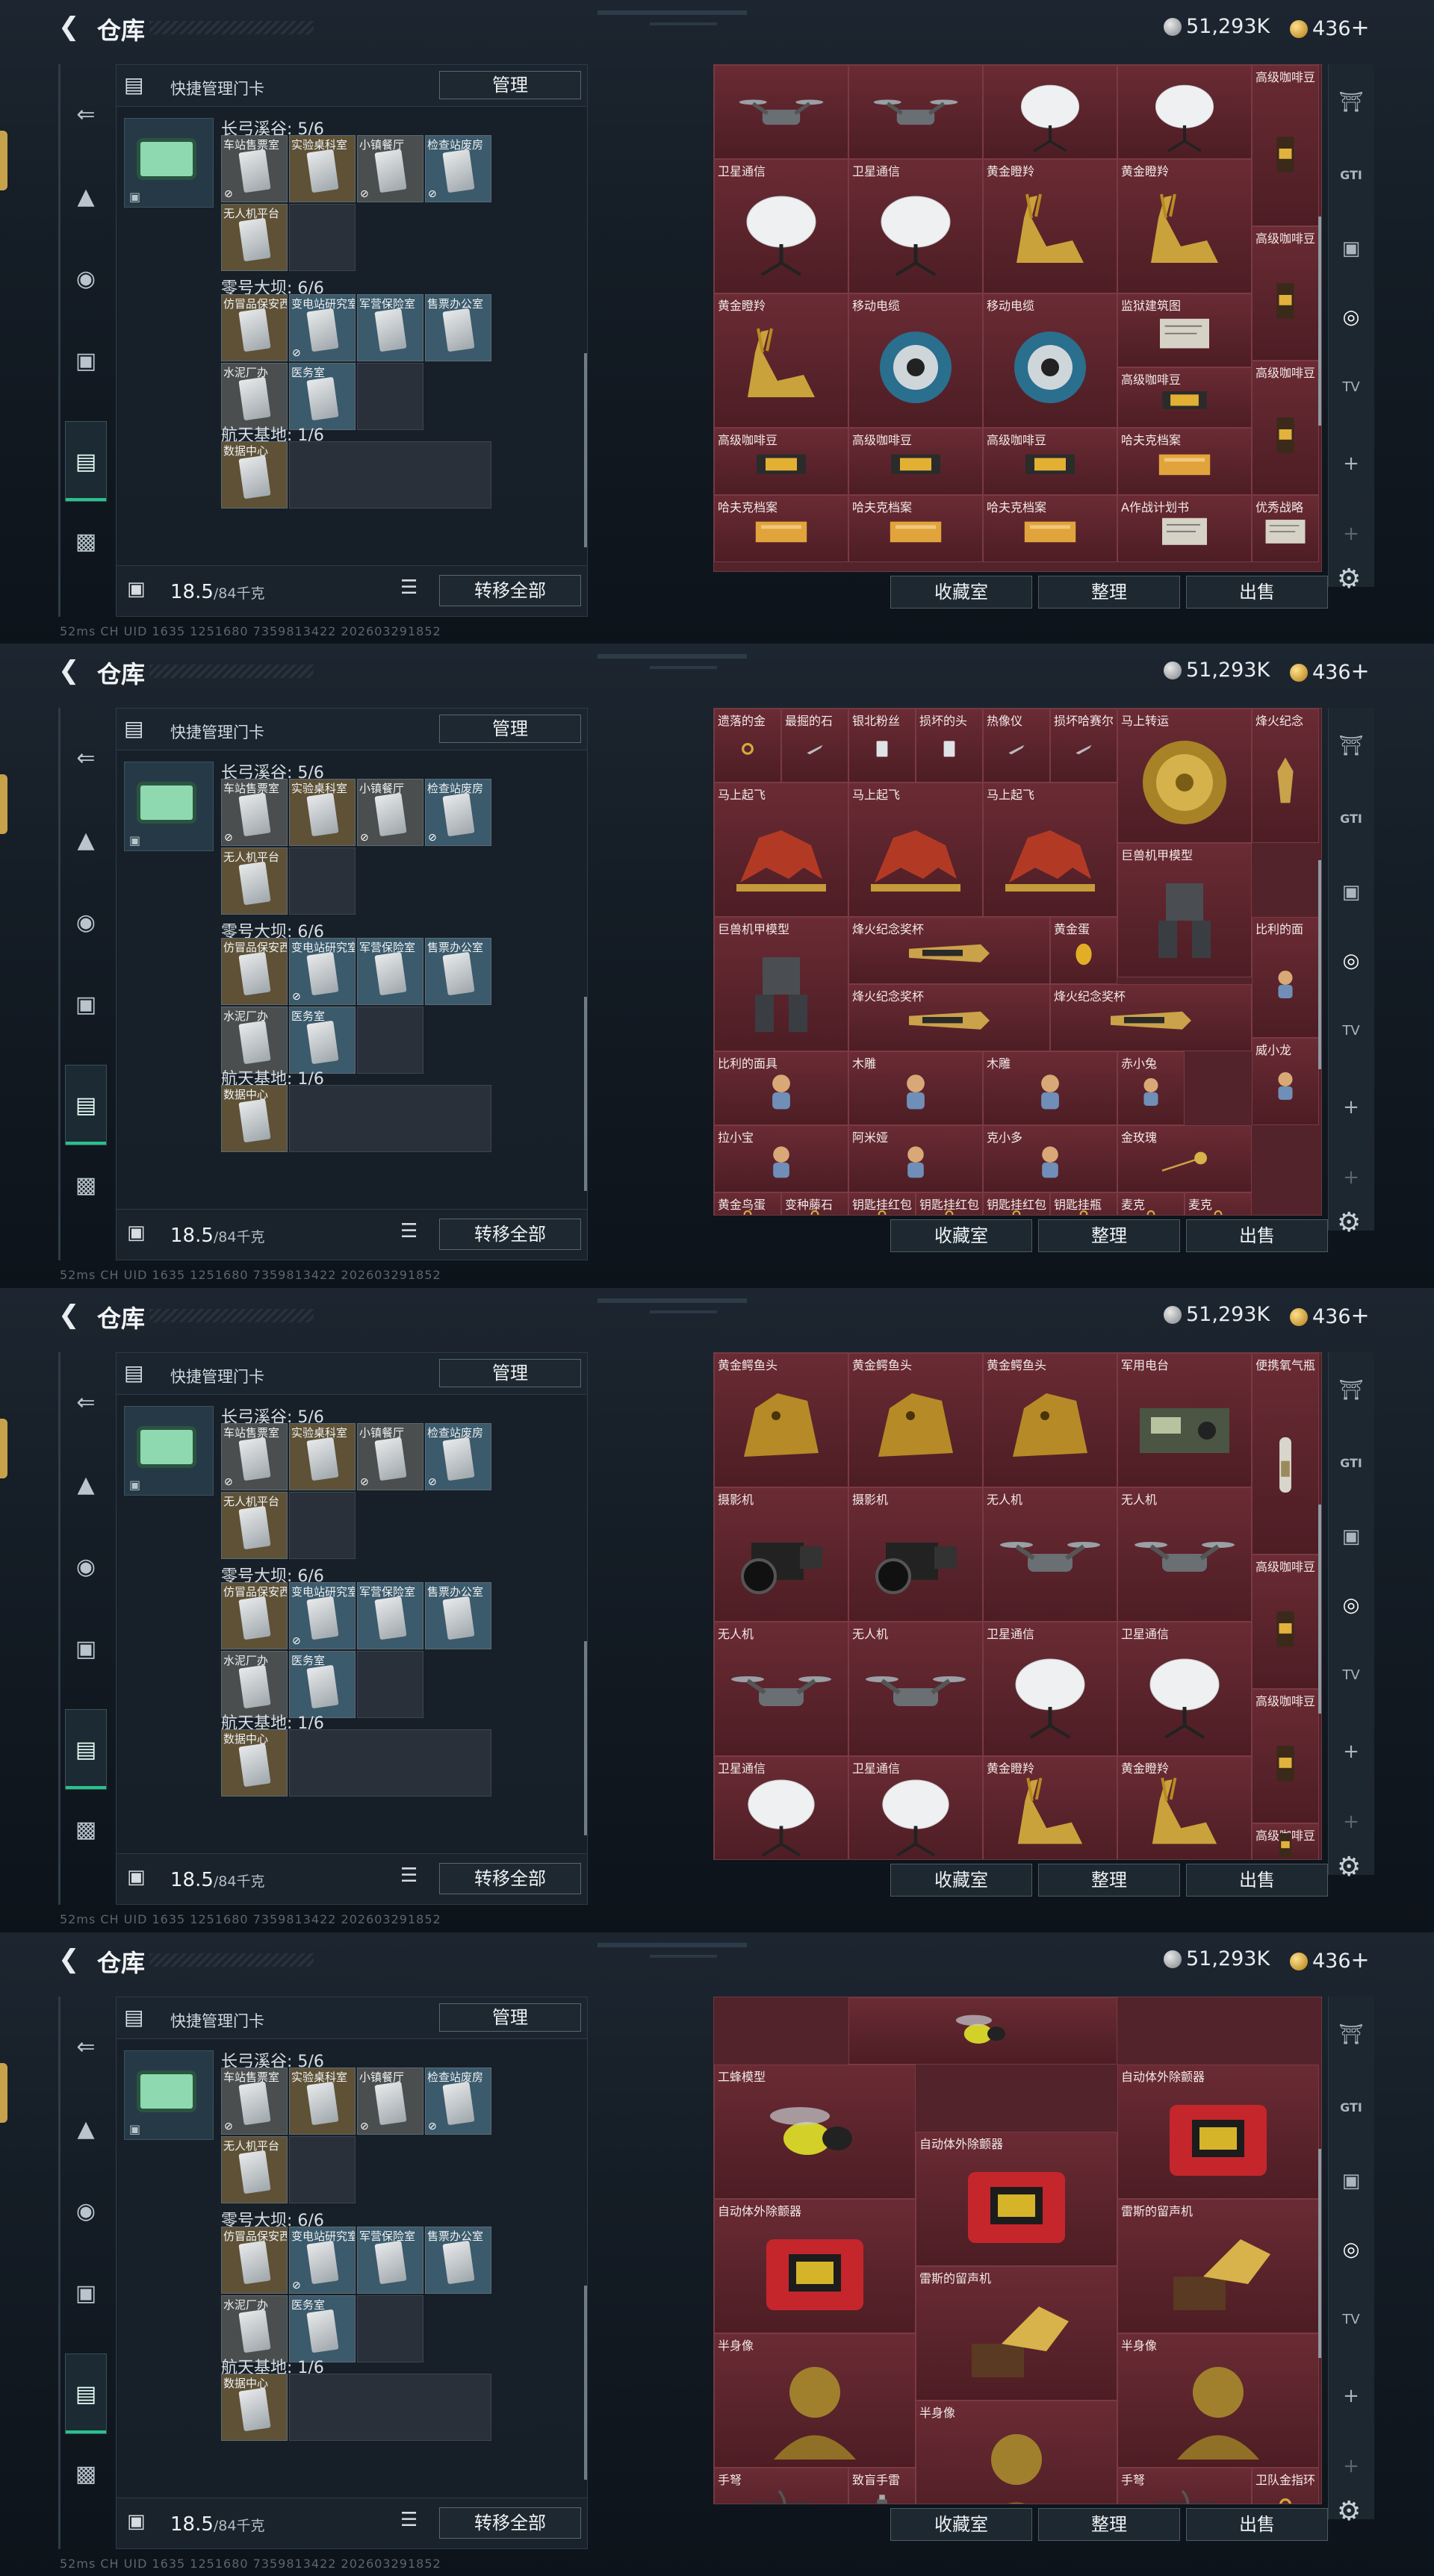 The height and width of the screenshot is (2576, 1434). What do you see at coordinates (1319, 2253) in the screenshot?
I see `stash-scrollbar` at bounding box center [1319, 2253].